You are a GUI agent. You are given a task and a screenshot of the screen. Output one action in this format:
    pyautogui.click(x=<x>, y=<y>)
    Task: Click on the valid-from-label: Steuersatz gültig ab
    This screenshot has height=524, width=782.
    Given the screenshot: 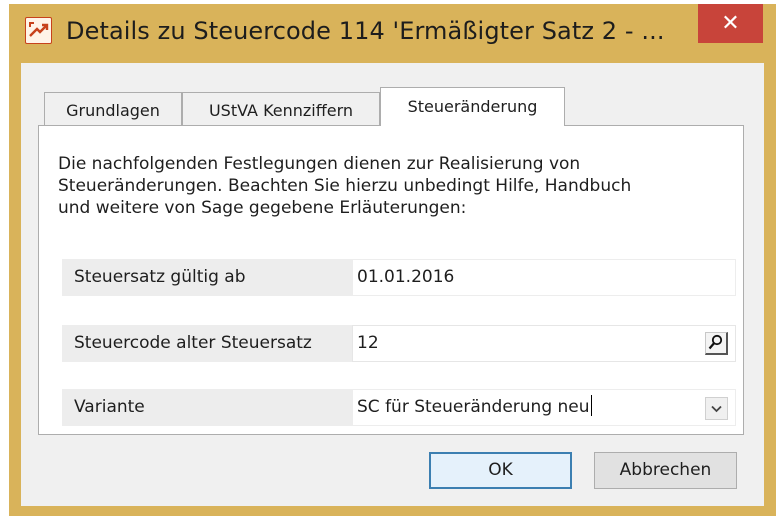 What is the action you would take?
    pyautogui.click(x=207, y=277)
    